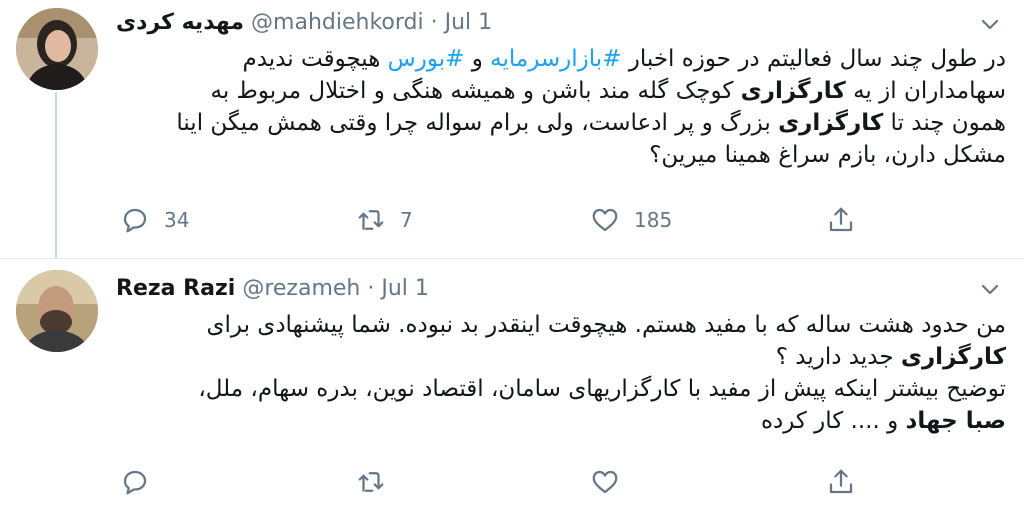  I want to click on tweet-header: مهدیه کردی @mahdiehkordi · Jul 1, so click(304, 23).